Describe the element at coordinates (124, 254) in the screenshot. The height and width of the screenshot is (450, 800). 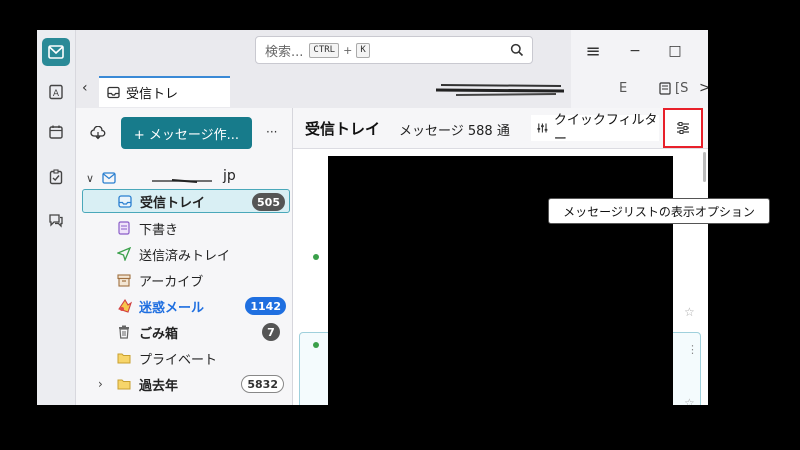
I see `sent-icon` at that location.